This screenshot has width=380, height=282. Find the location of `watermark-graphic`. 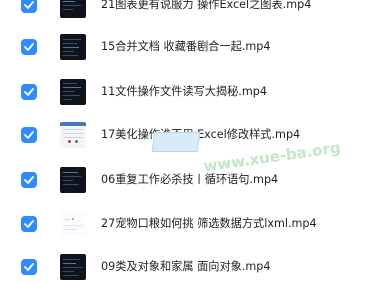

watermark-graphic is located at coordinates (176, 142).